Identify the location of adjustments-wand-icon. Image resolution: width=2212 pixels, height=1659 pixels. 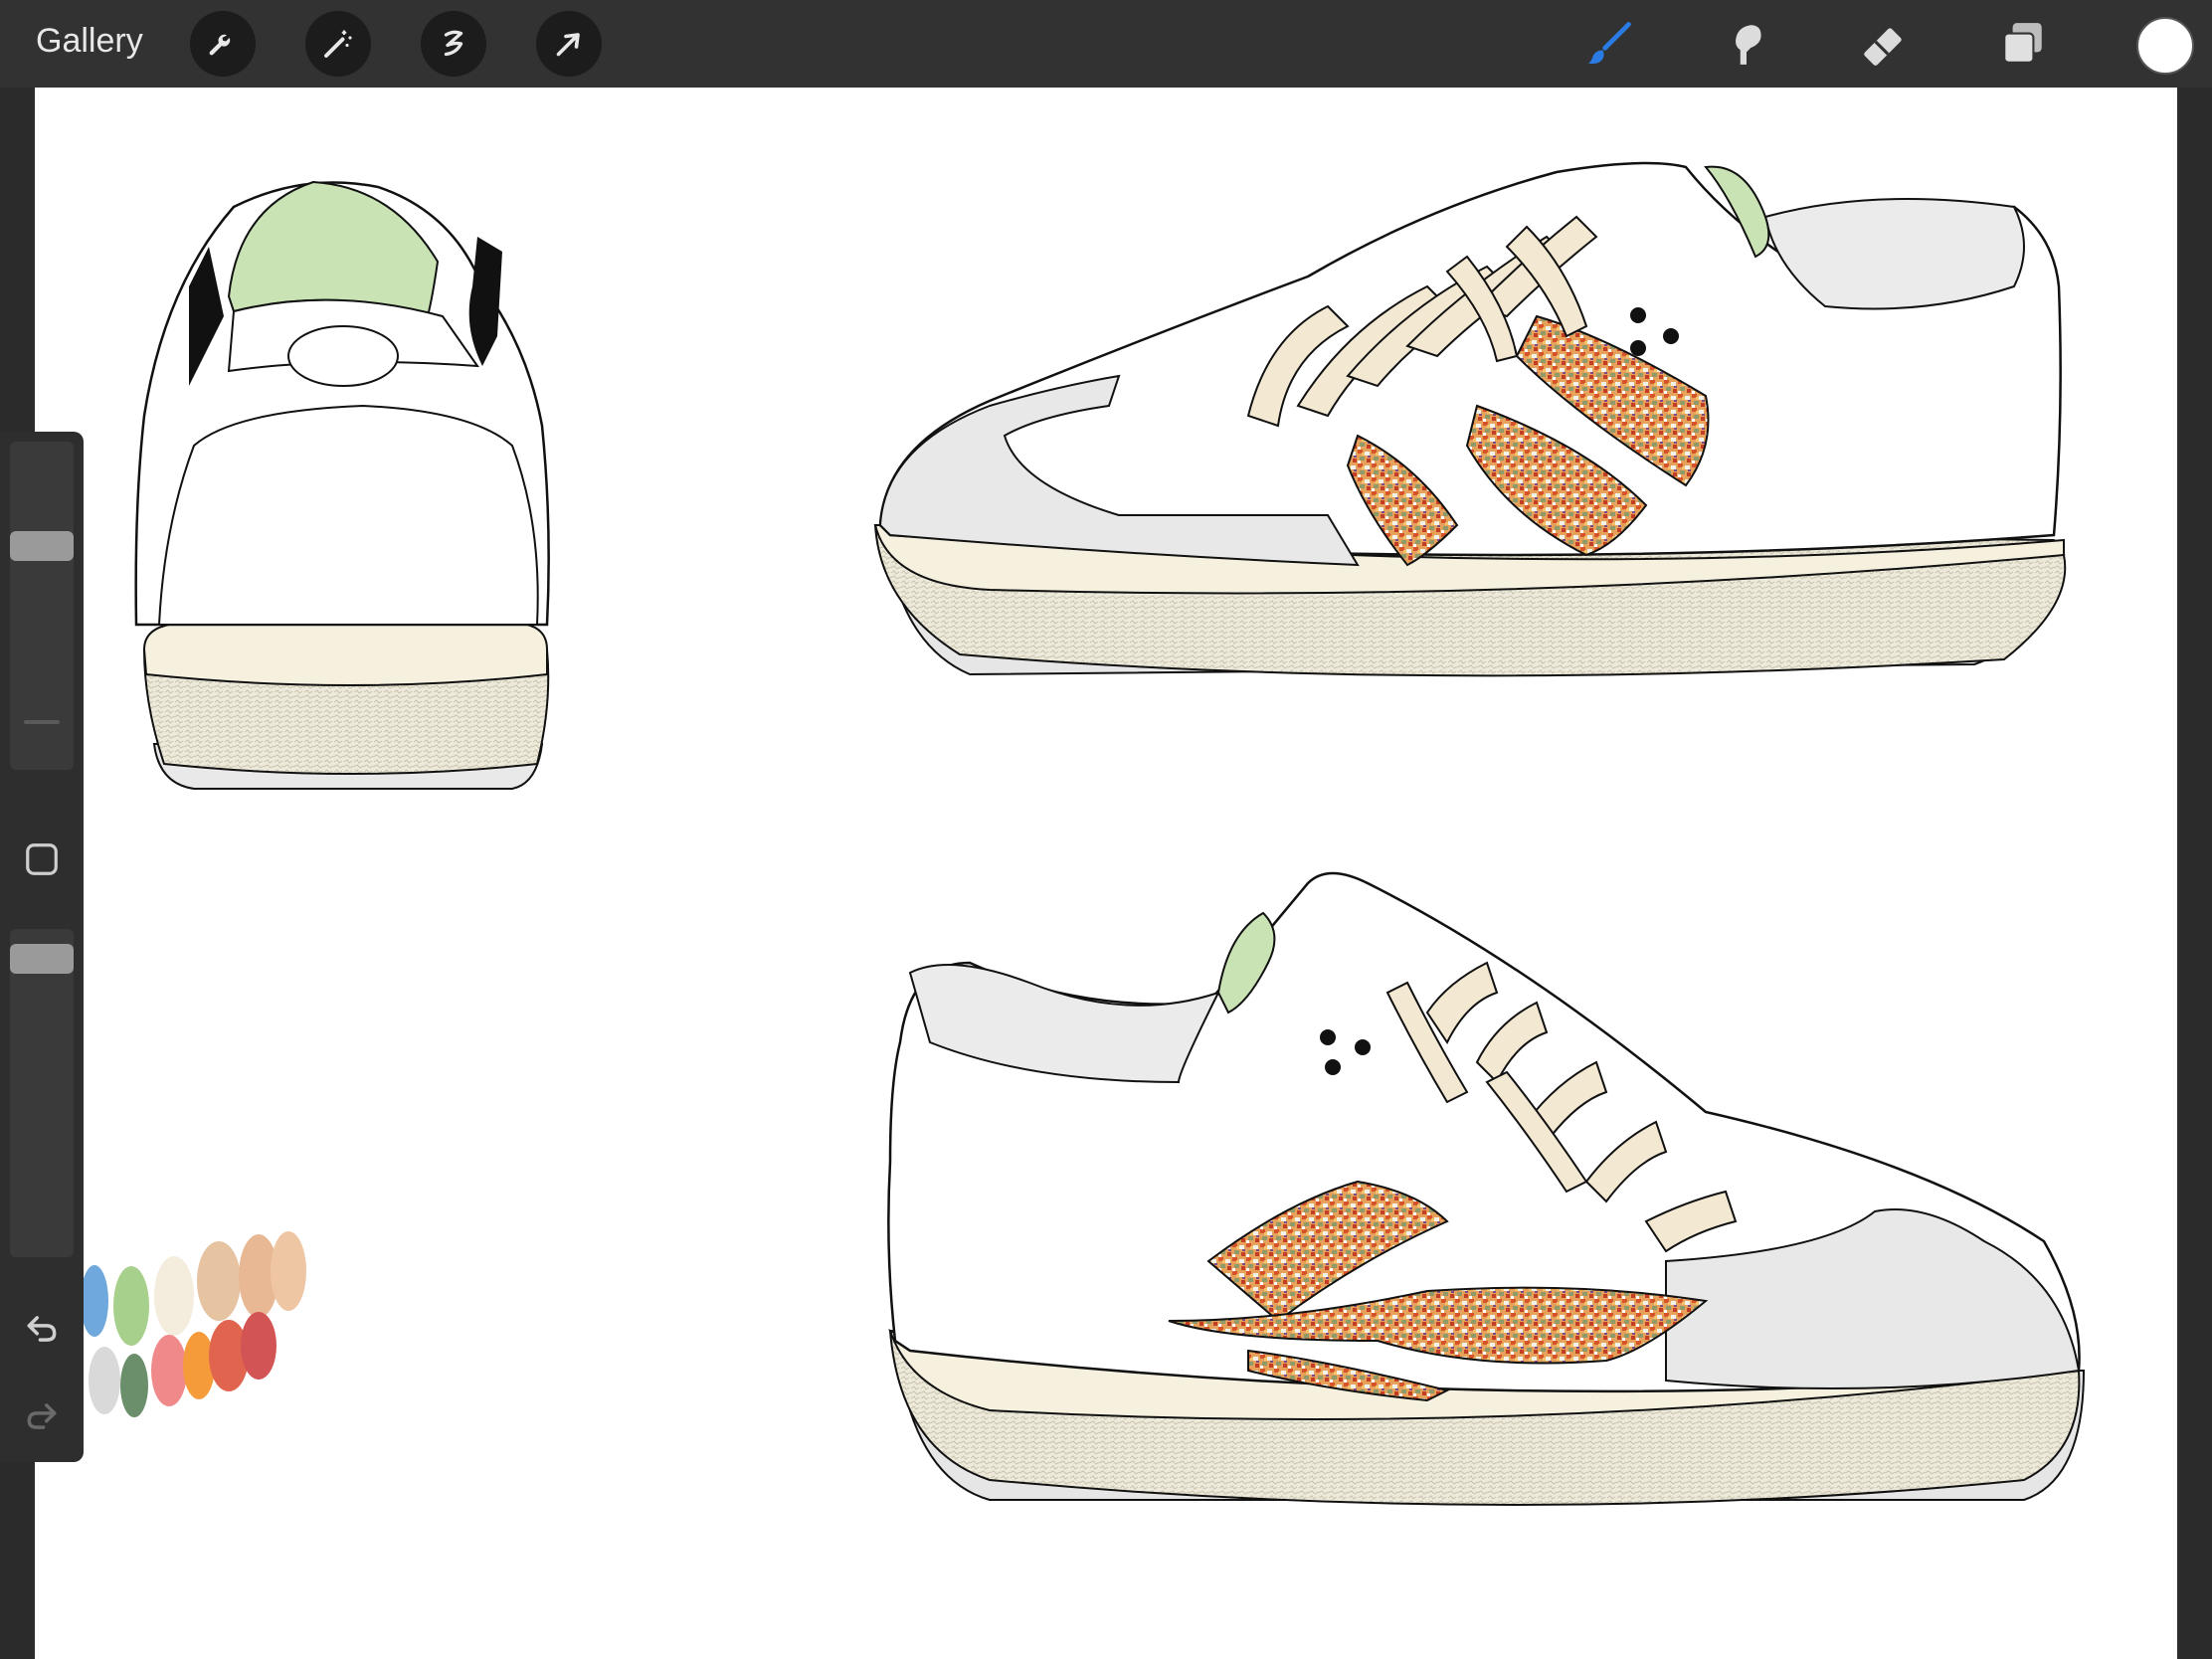
(338, 44).